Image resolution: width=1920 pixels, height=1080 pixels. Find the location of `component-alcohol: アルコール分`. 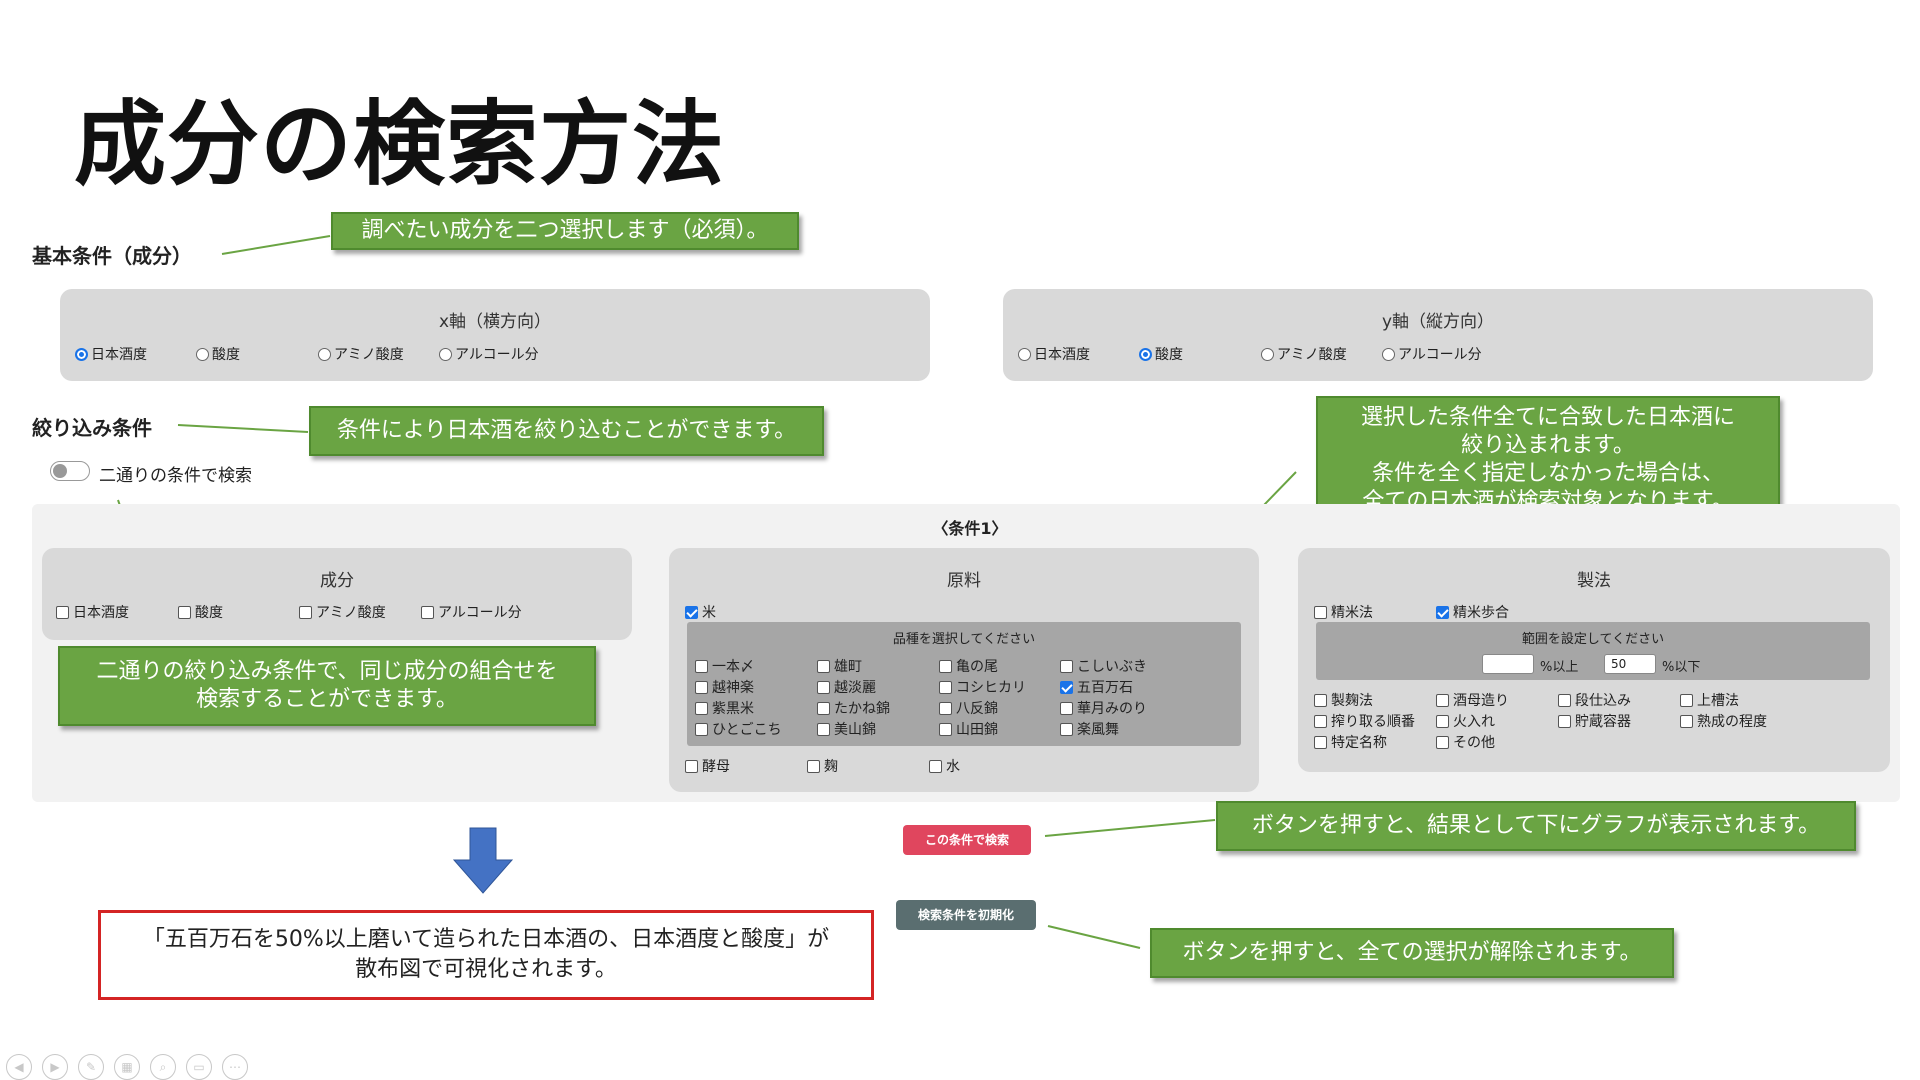

component-alcohol: アルコール分 is located at coordinates (471, 612).